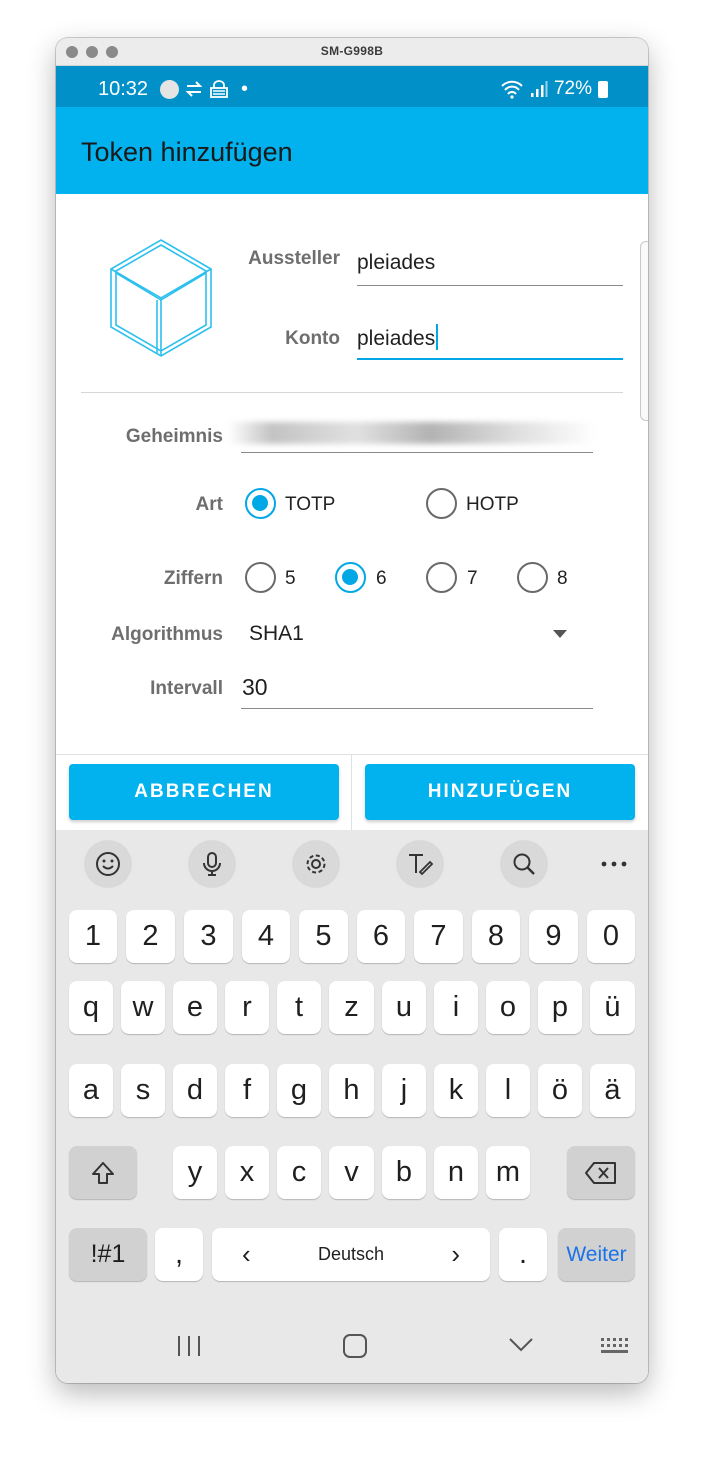 Image resolution: width=704 pixels, height=1457 pixels. I want to click on key-2: 2, so click(150, 936).